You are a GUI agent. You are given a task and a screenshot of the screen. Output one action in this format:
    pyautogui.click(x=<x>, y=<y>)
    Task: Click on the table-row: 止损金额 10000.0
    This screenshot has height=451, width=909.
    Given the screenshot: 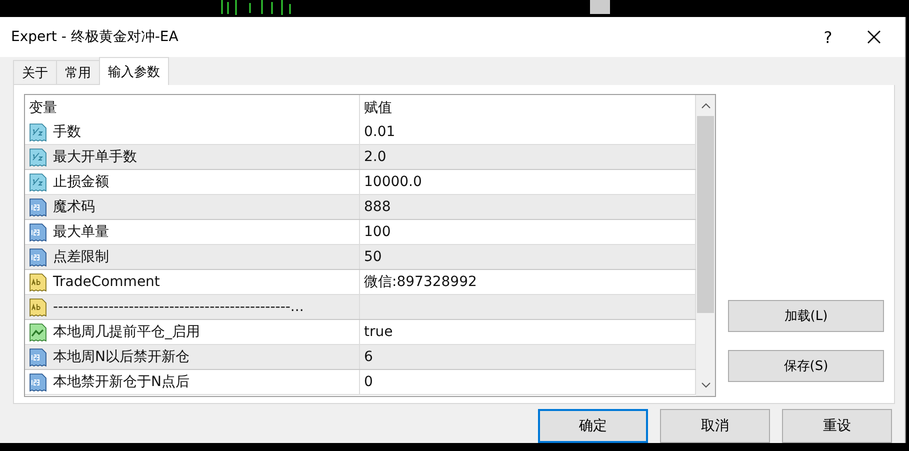 What is the action you would take?
    pyautogui.click(x=360, y=182)
    